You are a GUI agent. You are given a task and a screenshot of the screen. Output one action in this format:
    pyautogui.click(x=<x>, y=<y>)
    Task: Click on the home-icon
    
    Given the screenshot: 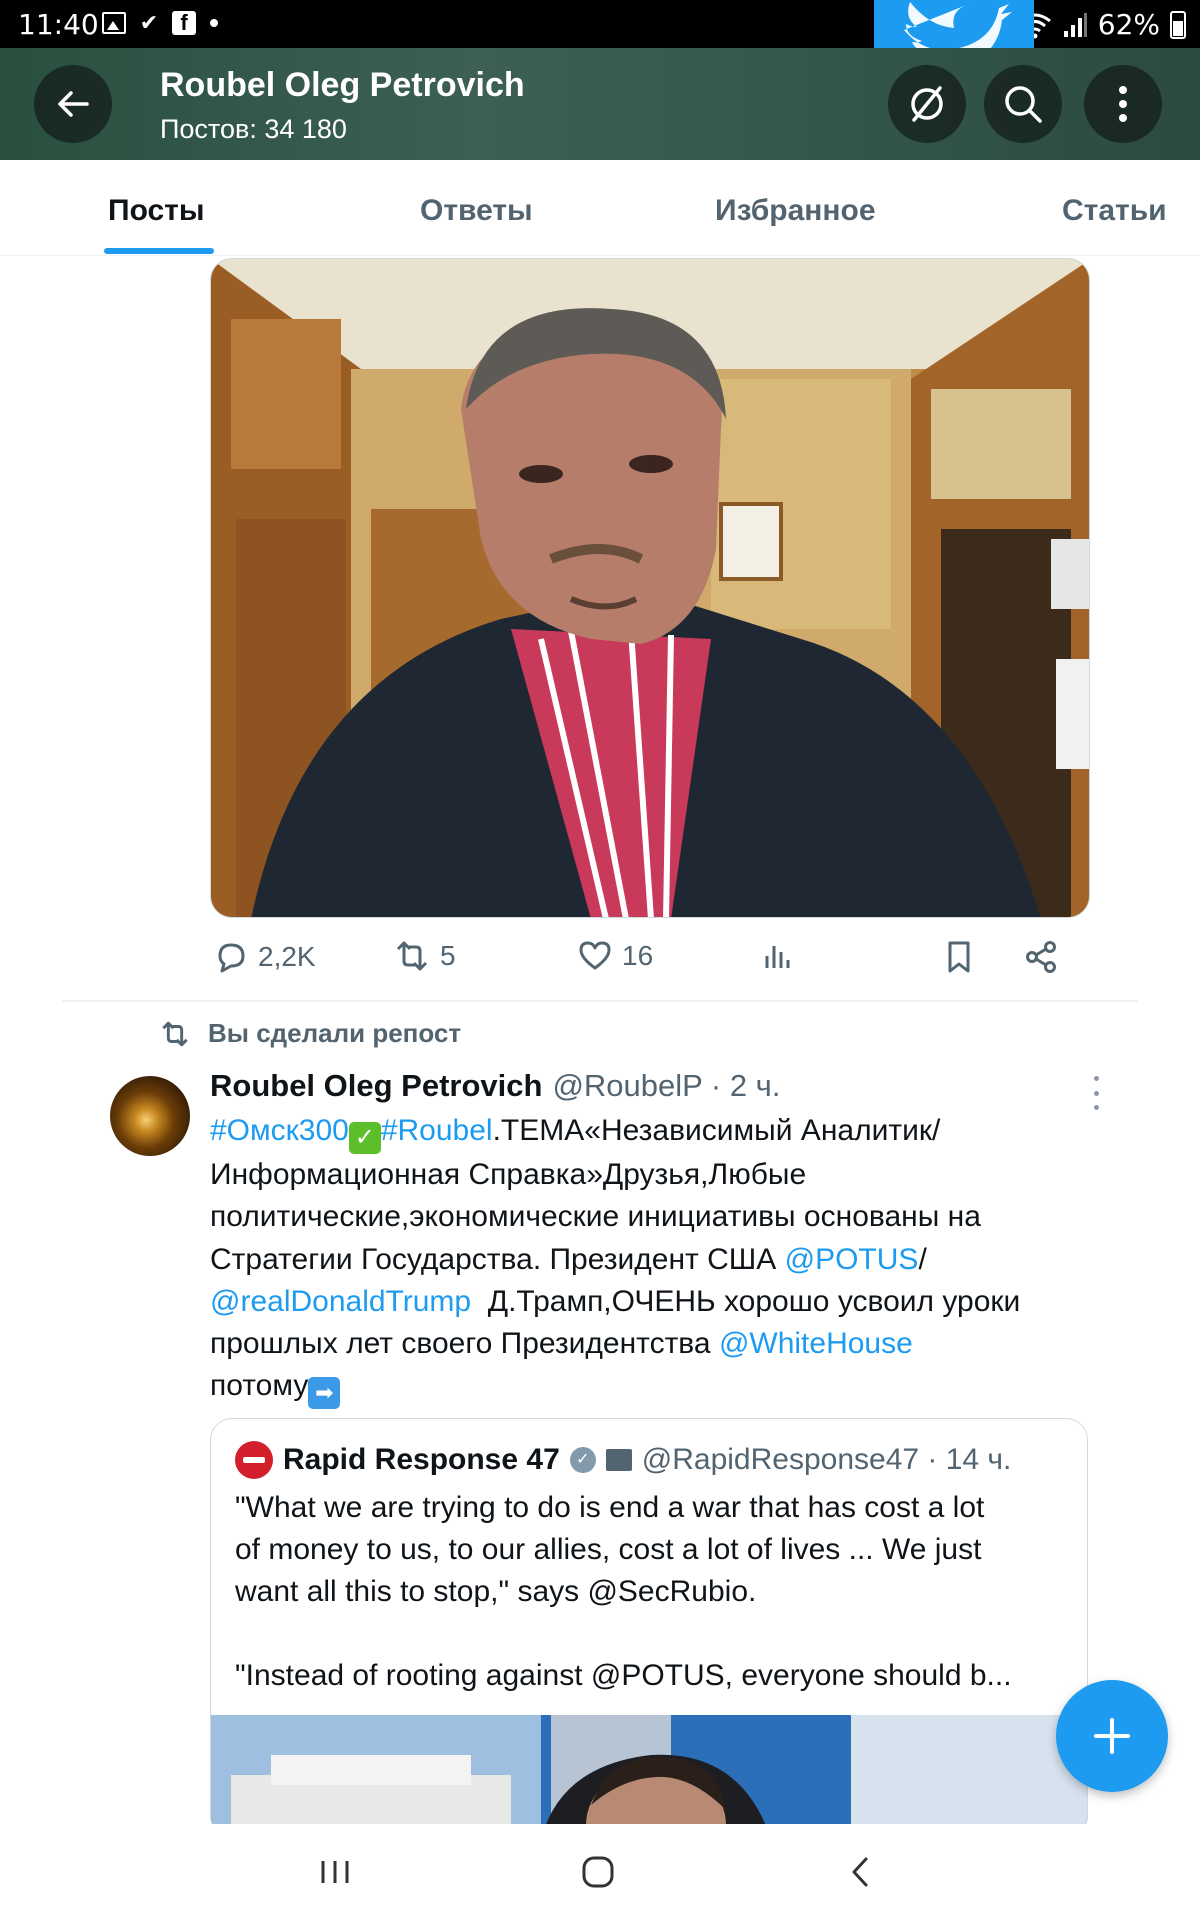 What is the action you would take?
    pyautogui.click(x=598, y=1872)
    